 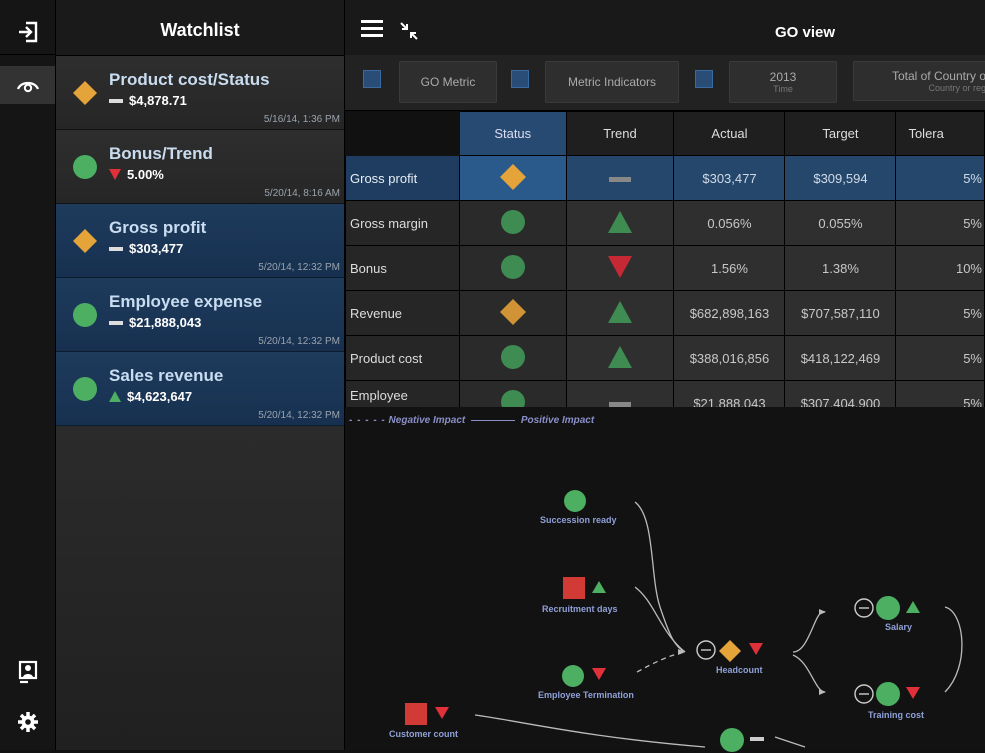 What do you see at coordinates (372, 29) in the screenshot?
I see `menu-icon` at bounding box center [372, 29].